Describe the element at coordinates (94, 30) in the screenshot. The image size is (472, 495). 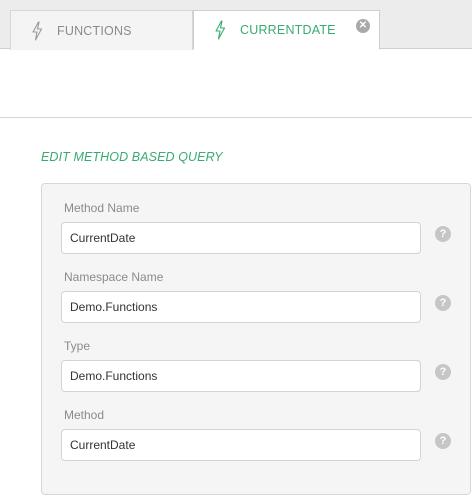
I see `tab-functions-label: FUNCTIONS` at that location.